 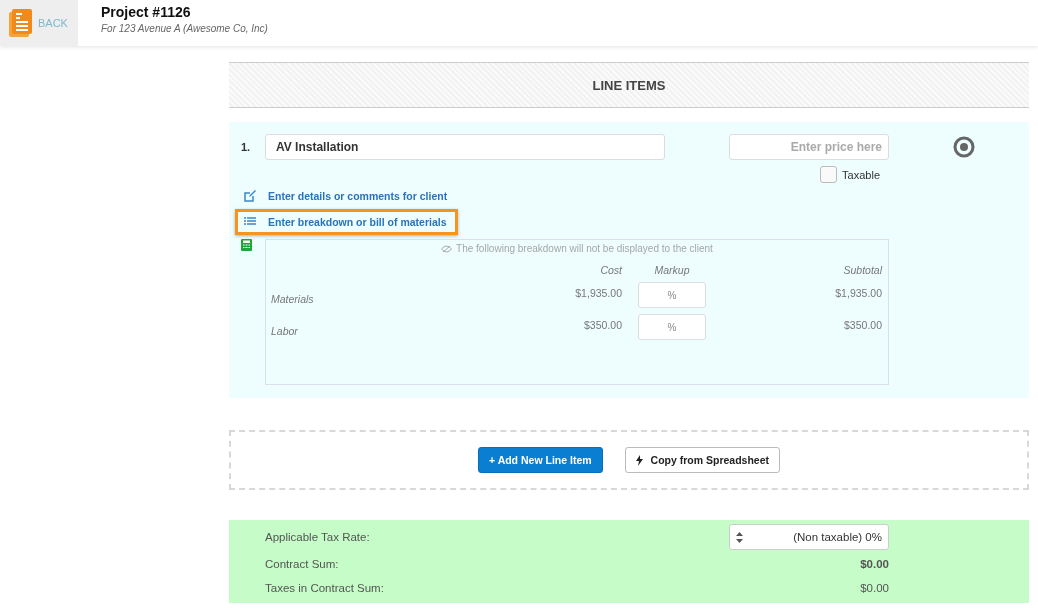 What do you see at coordinates (250, 222) in the screenshot?
I see `list-icon` at bounding box center [250, 222].